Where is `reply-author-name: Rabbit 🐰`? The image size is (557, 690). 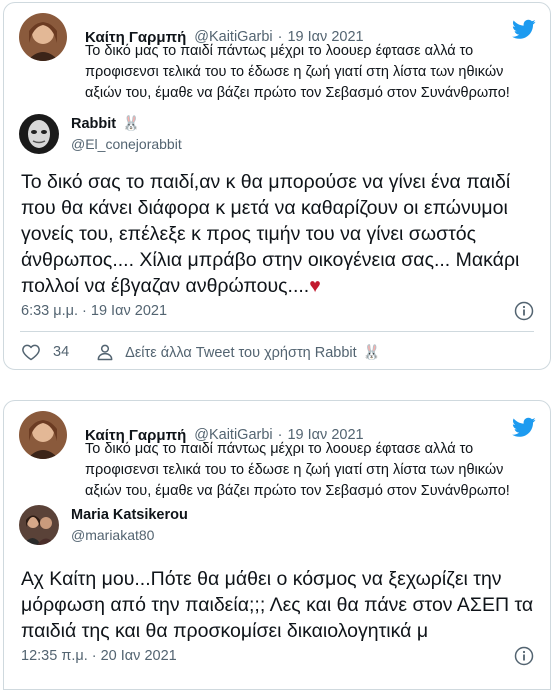 reply-author-name: Rabbit 🐰 is located at coordinates (126, 124).